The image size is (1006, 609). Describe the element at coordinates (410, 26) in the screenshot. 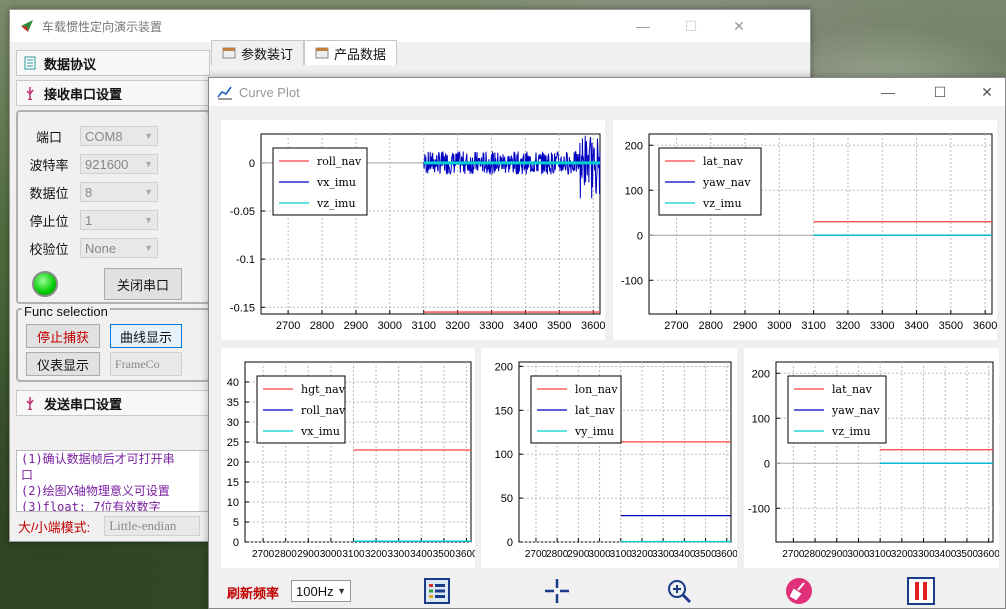

I see `main-titlebar: 车载惯性定向演示装置 ✕ ☐ —` at that location.